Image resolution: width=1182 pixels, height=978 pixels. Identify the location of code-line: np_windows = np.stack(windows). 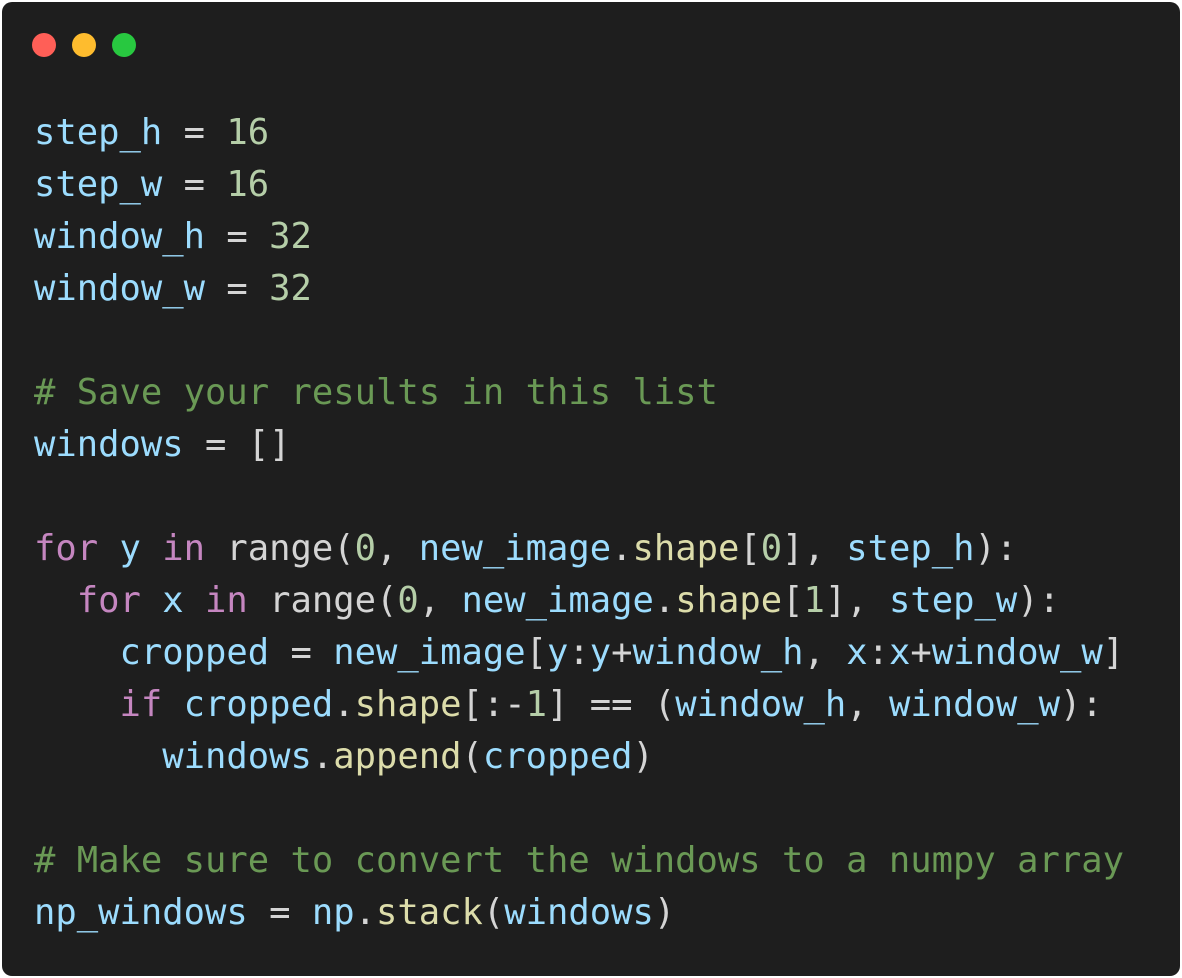
(579, 913).